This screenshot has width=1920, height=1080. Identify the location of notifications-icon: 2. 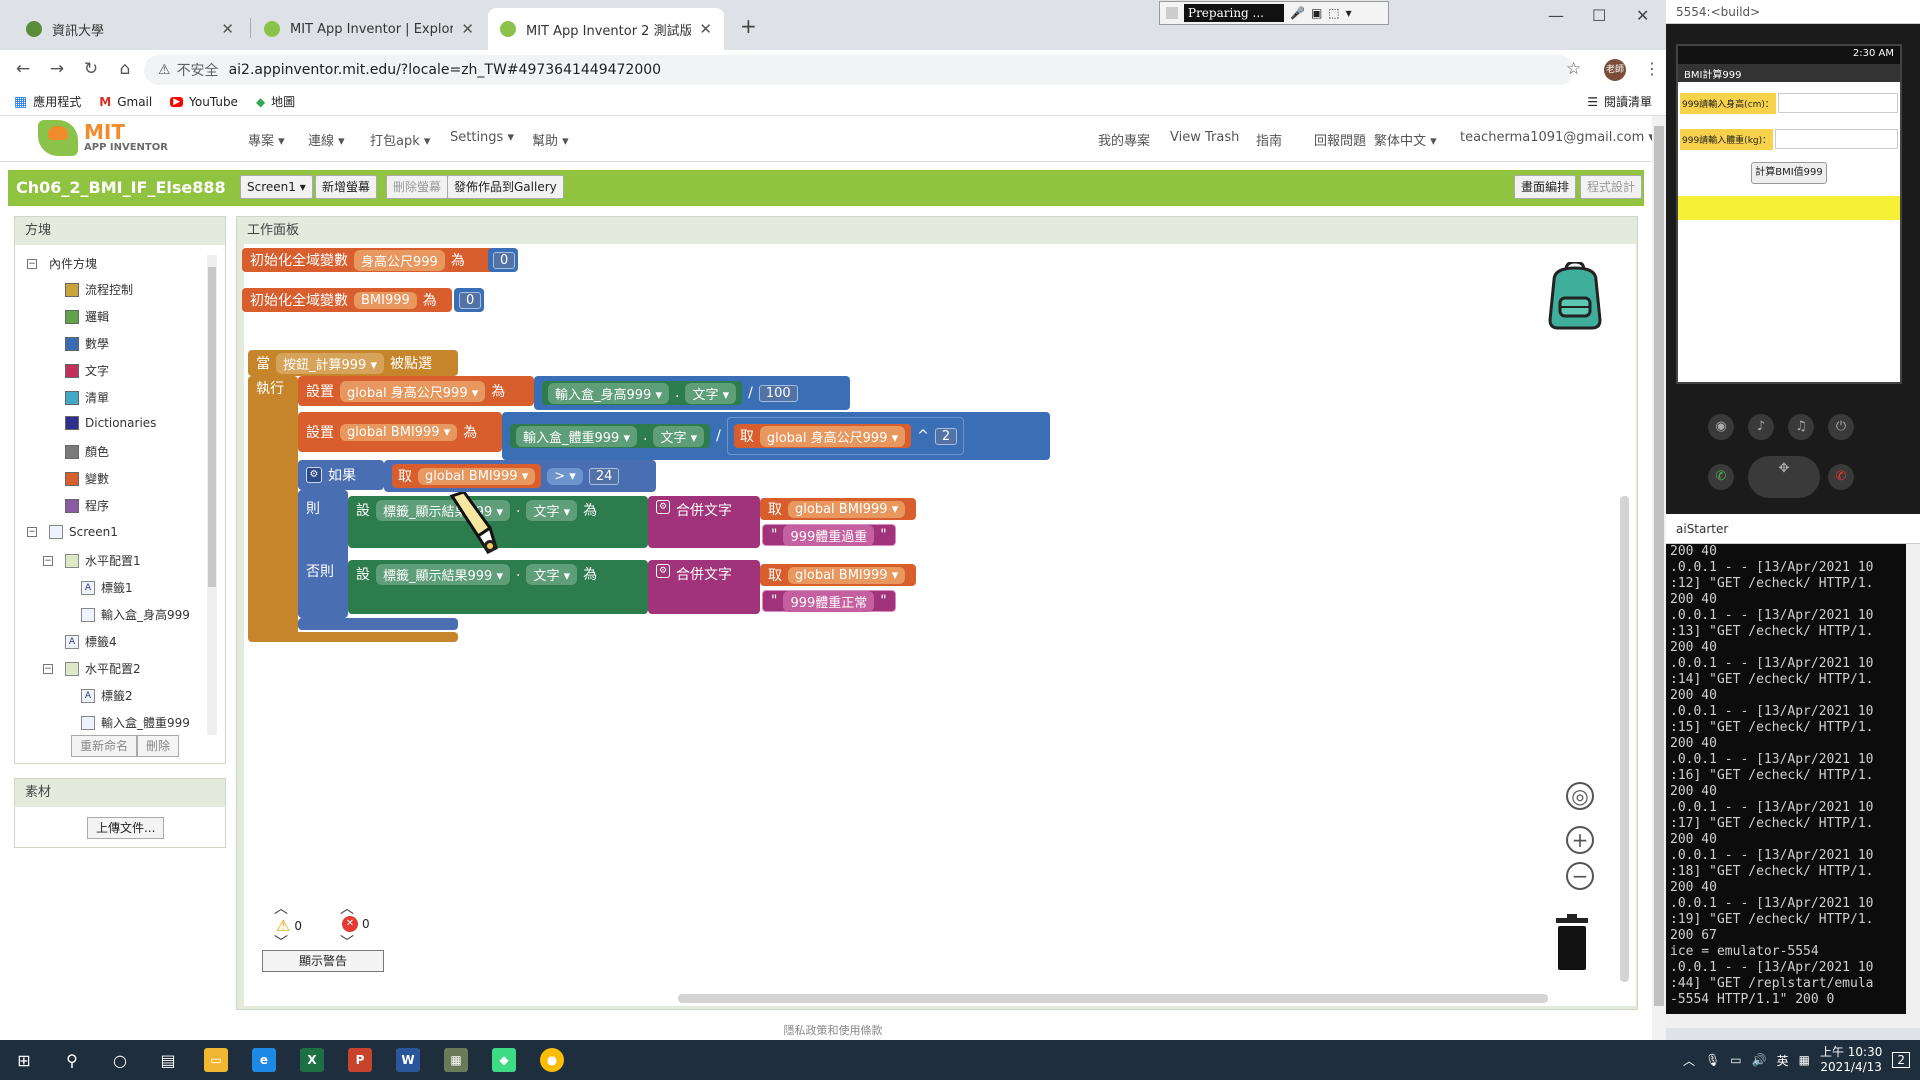
(1901, 1060).